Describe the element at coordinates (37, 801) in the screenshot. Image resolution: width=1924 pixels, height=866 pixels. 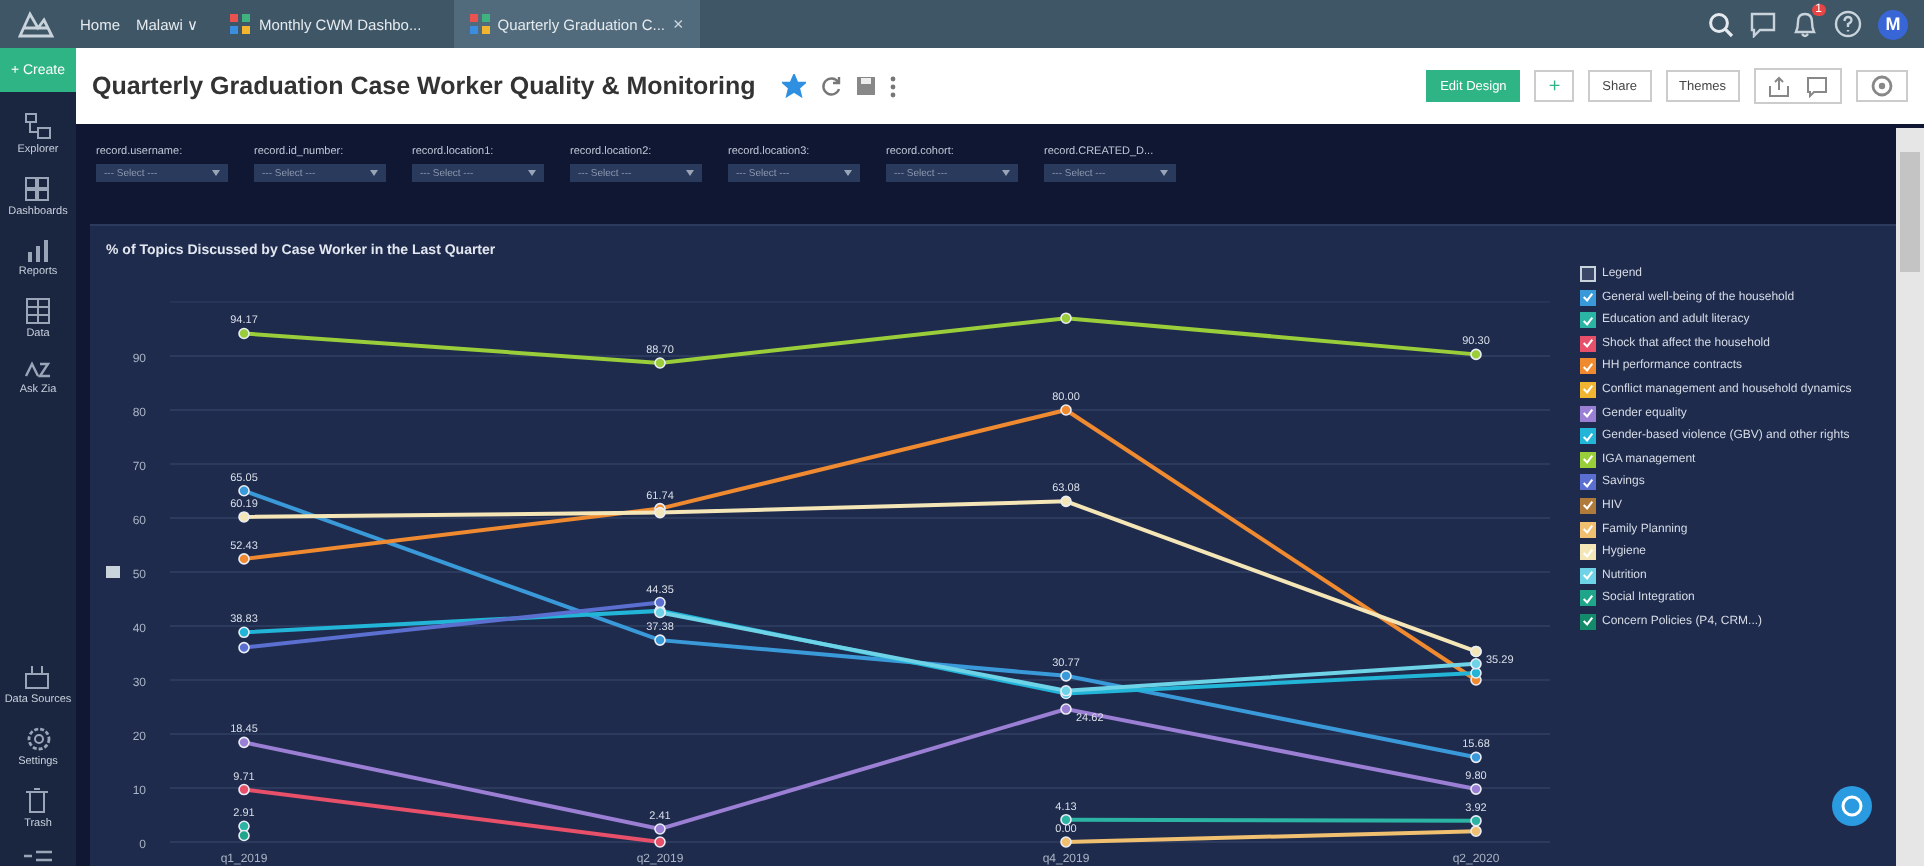
I see `trash-icon` at that location.